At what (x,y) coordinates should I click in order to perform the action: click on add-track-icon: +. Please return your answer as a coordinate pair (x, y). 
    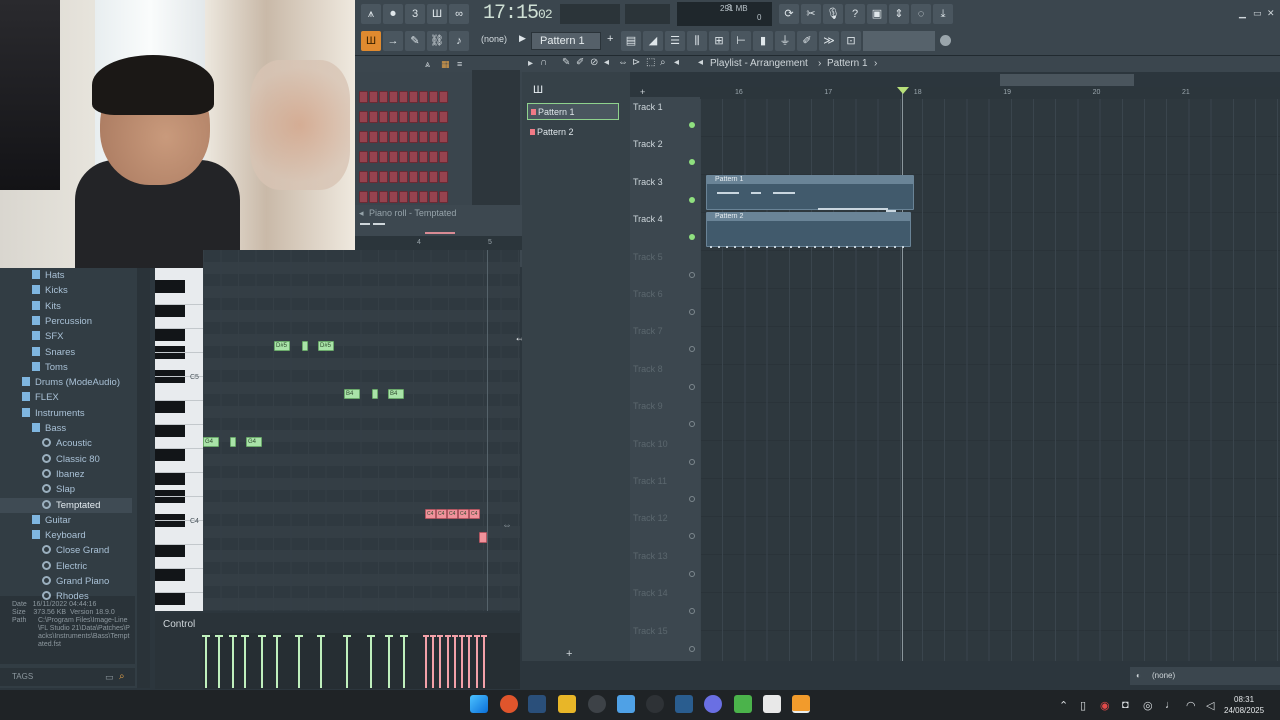
    Looking at the image, I should click on (642, 92).